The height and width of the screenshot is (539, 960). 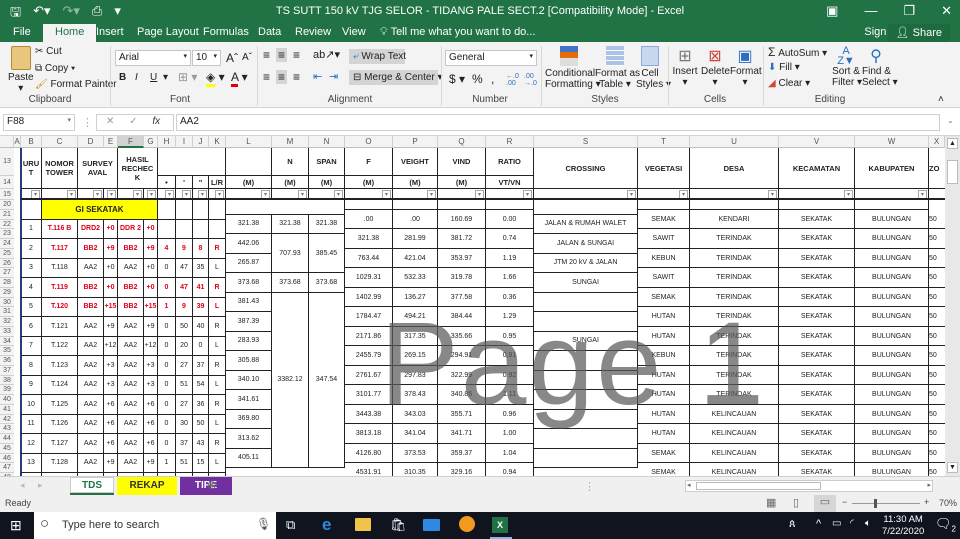 What do you see at coordinates (151, 142) in the screenshot?
I see `column-header-G: G` at bounding box center [151, 142].